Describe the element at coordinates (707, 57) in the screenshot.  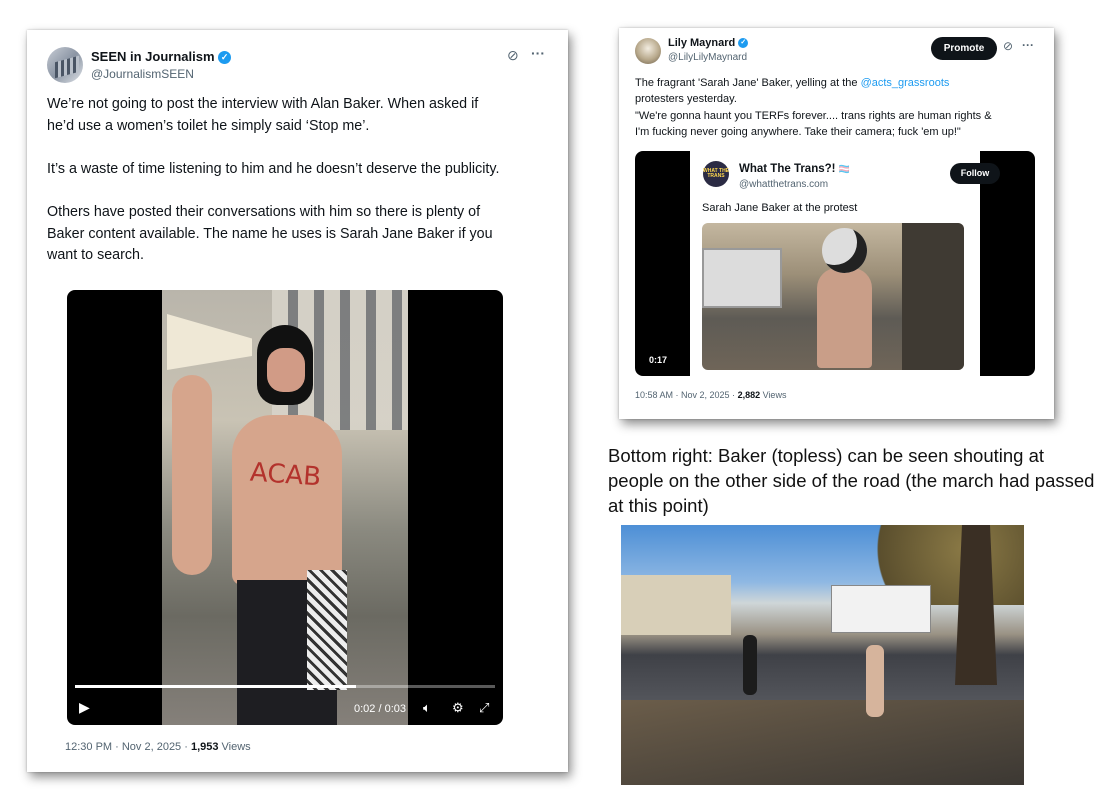
I see `author-handle: @LilyLilyMaynard` at that location.